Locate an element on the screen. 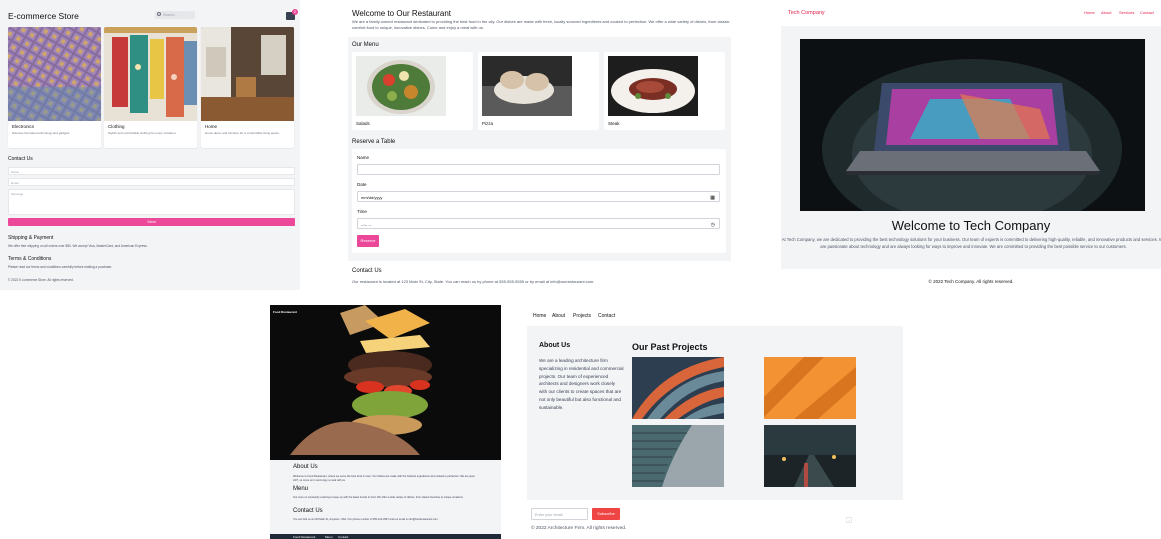 The height and width of the screenshot is (539, 1161). card-title: Clothing is located at coordinates (116, 126).